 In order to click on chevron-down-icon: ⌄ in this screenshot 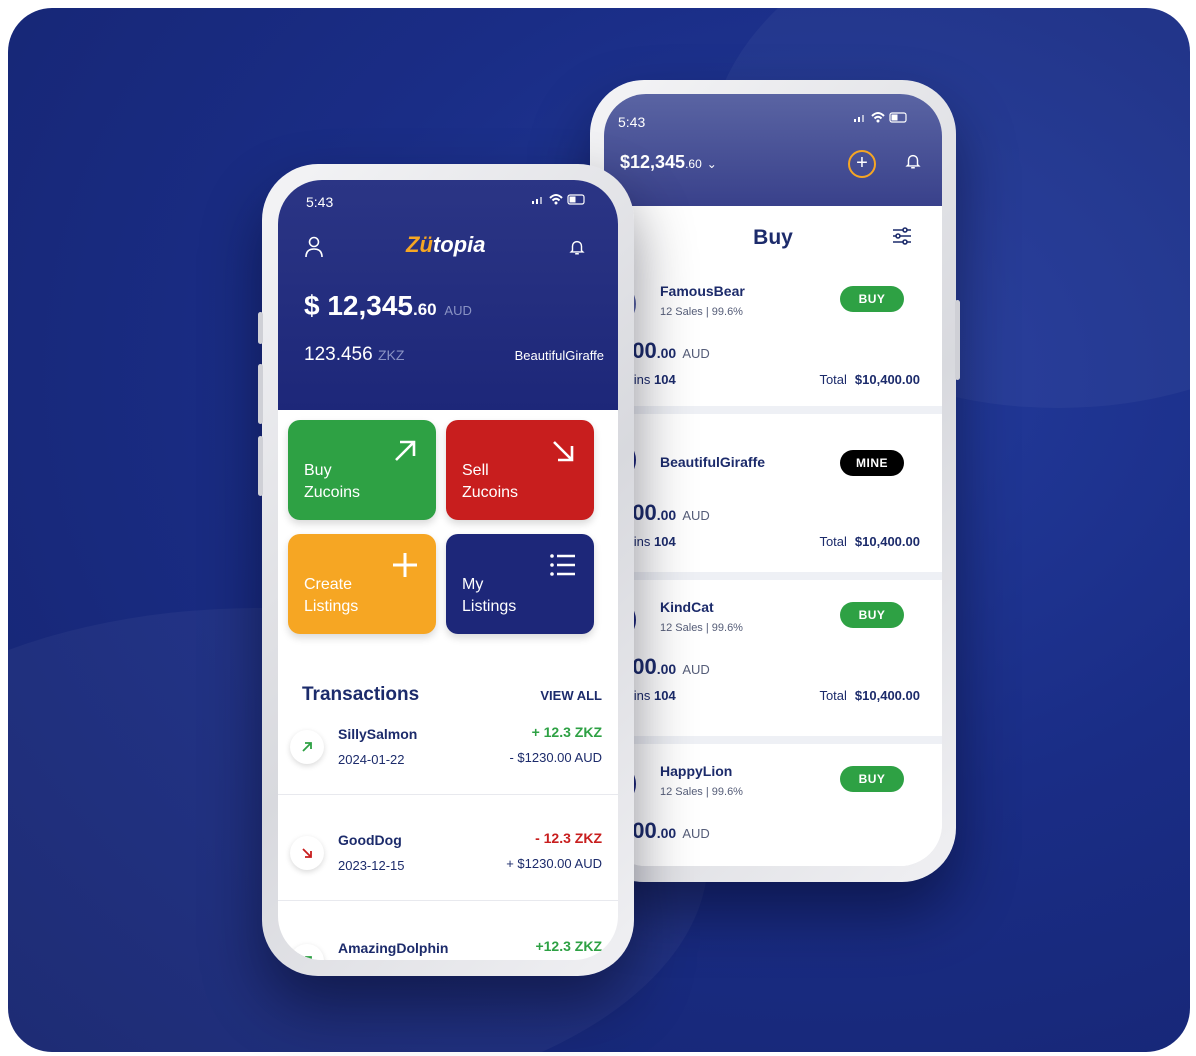, I will do `click(711, 164)`.